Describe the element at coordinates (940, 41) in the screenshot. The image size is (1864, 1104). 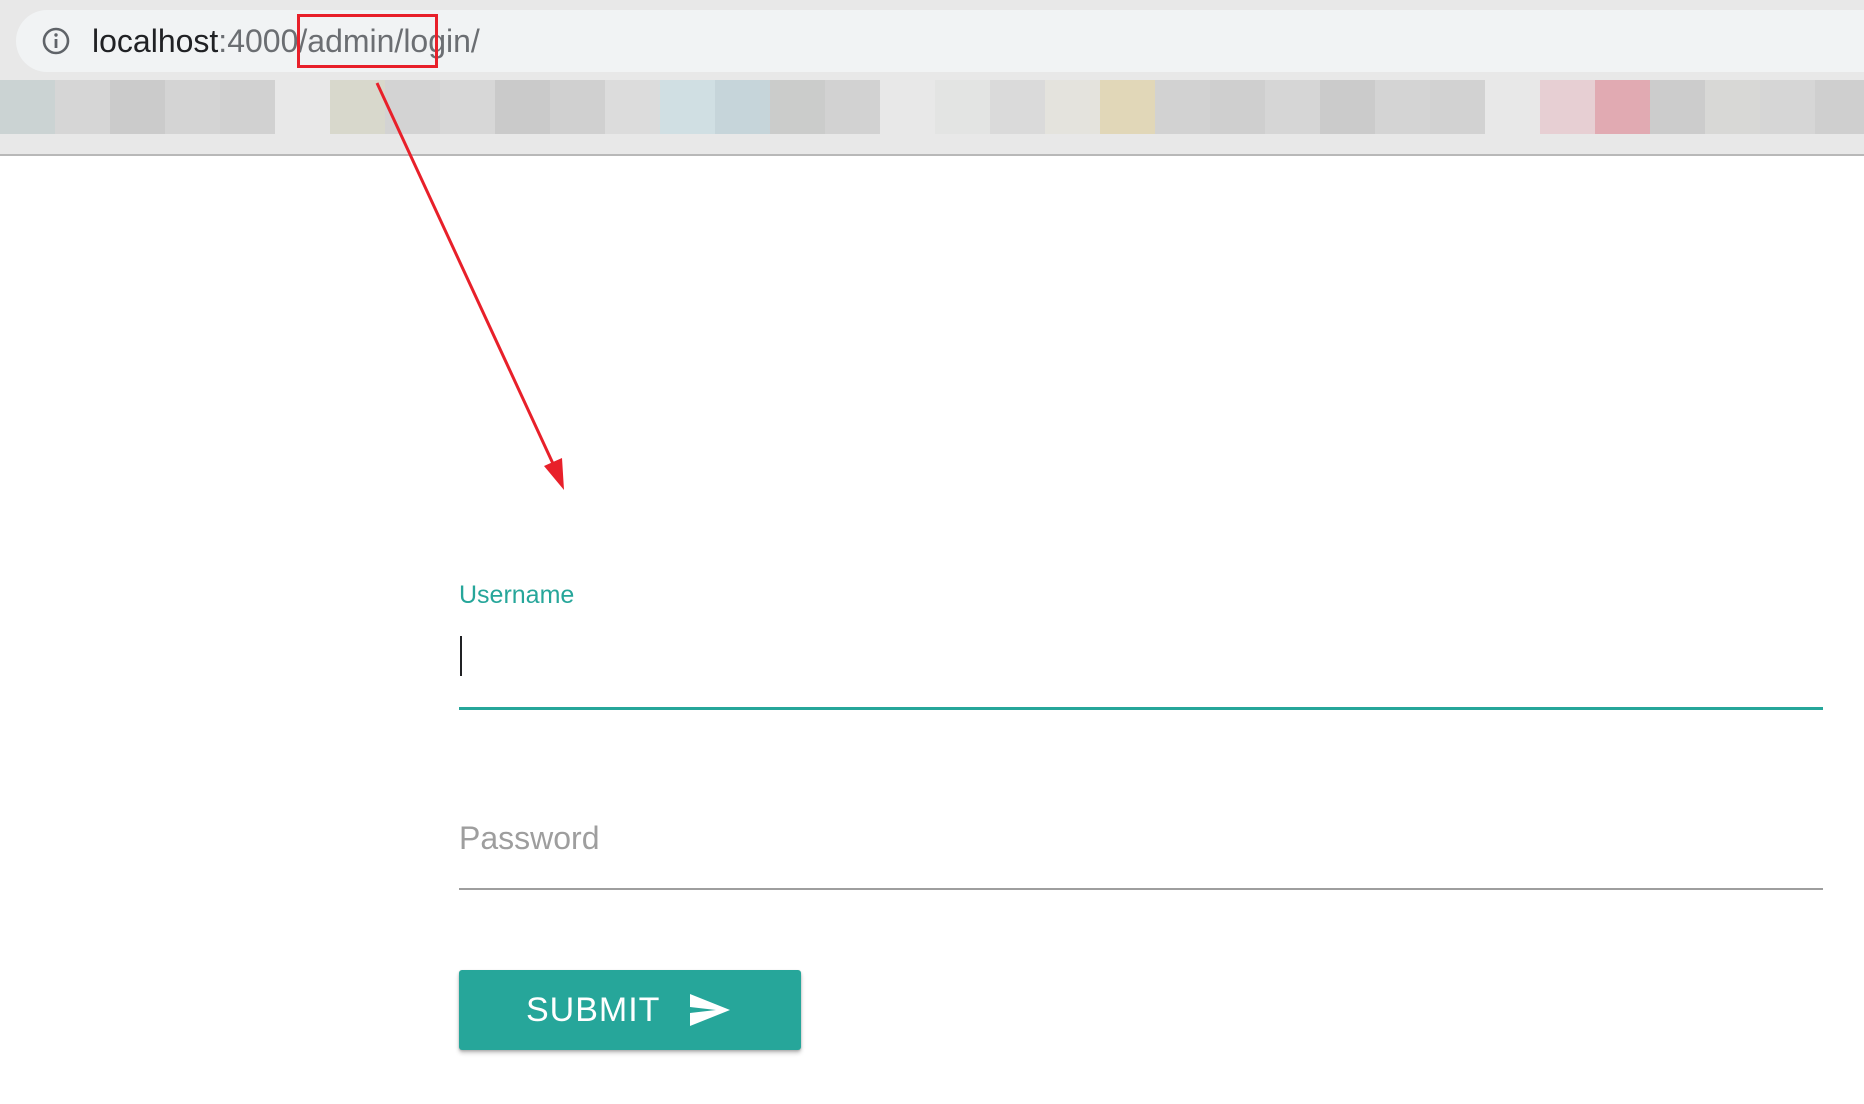
I see `address-bar: localhost:4000/admin/login/` at that location.